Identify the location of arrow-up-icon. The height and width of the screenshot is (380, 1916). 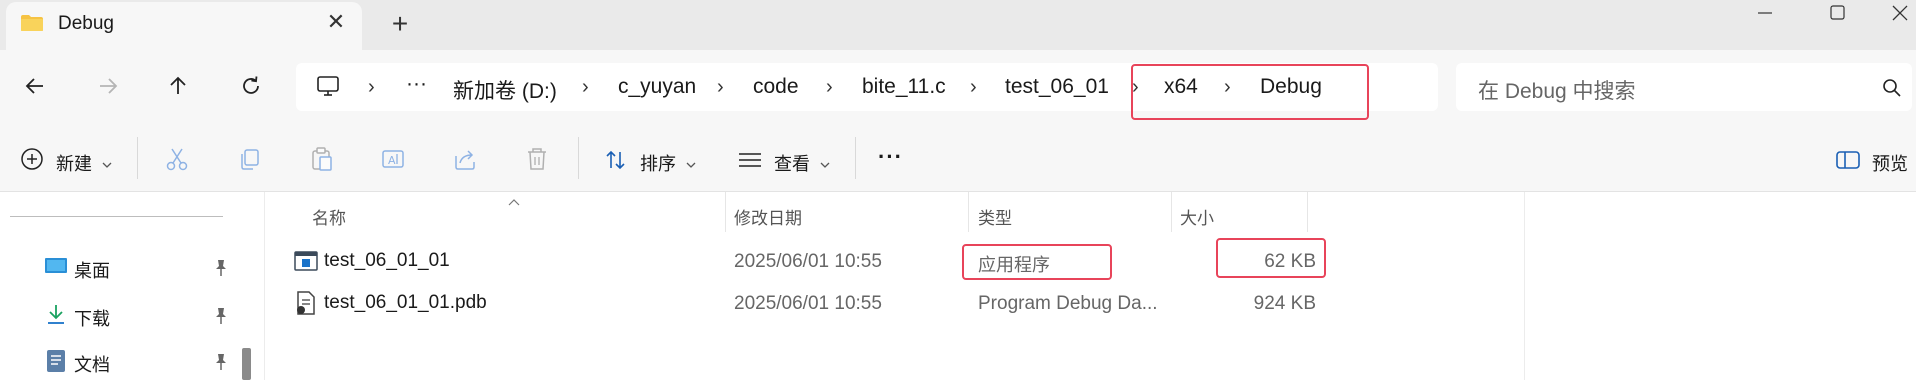
(178, 85).